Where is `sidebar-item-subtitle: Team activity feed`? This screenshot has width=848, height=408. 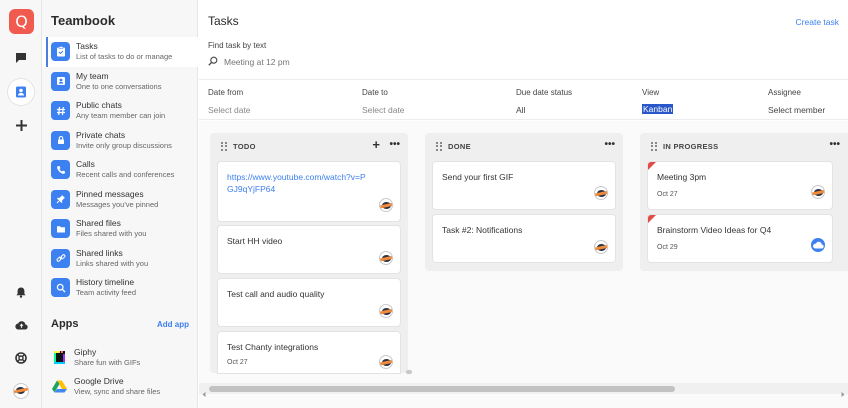 sidebar-item-subtitle: Team activity feed is located at coordinates (106, 293).